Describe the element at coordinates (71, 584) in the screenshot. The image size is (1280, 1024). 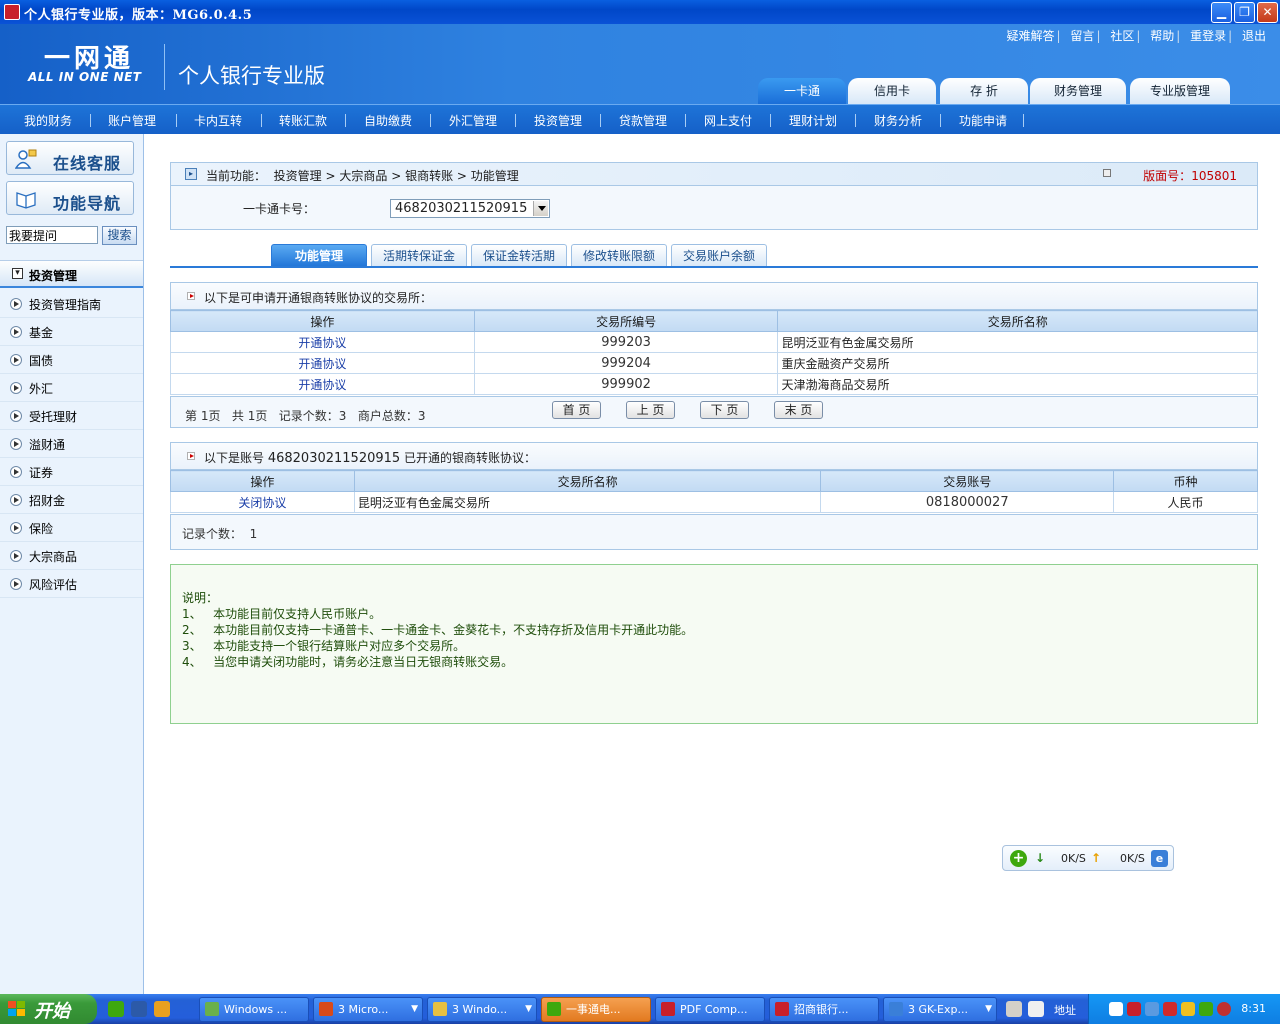
I see `menu-item-risk-assessment: 风险评估` at that location.